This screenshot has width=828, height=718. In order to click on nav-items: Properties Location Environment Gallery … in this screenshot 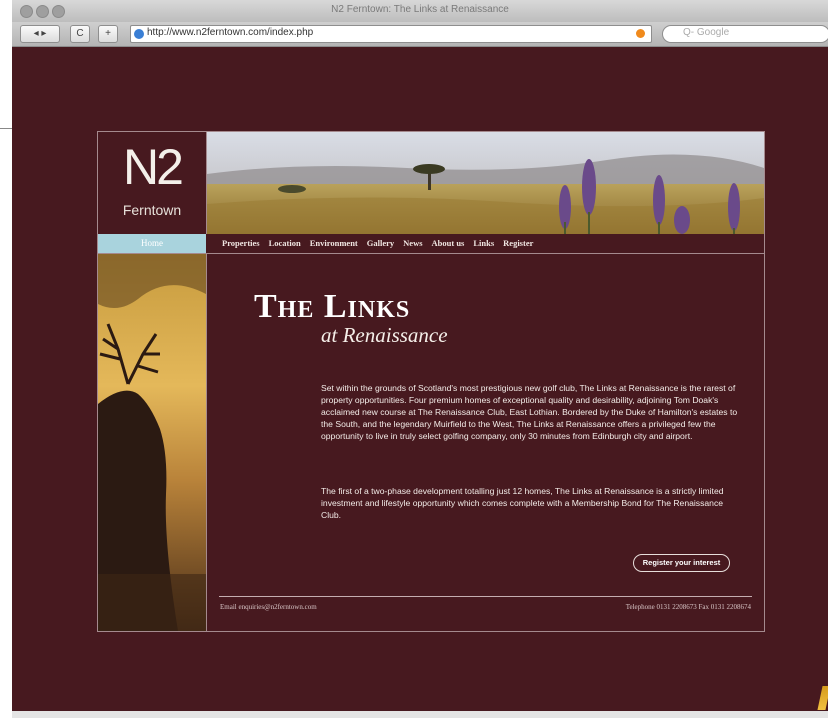, I will do `click(377, 243)`.